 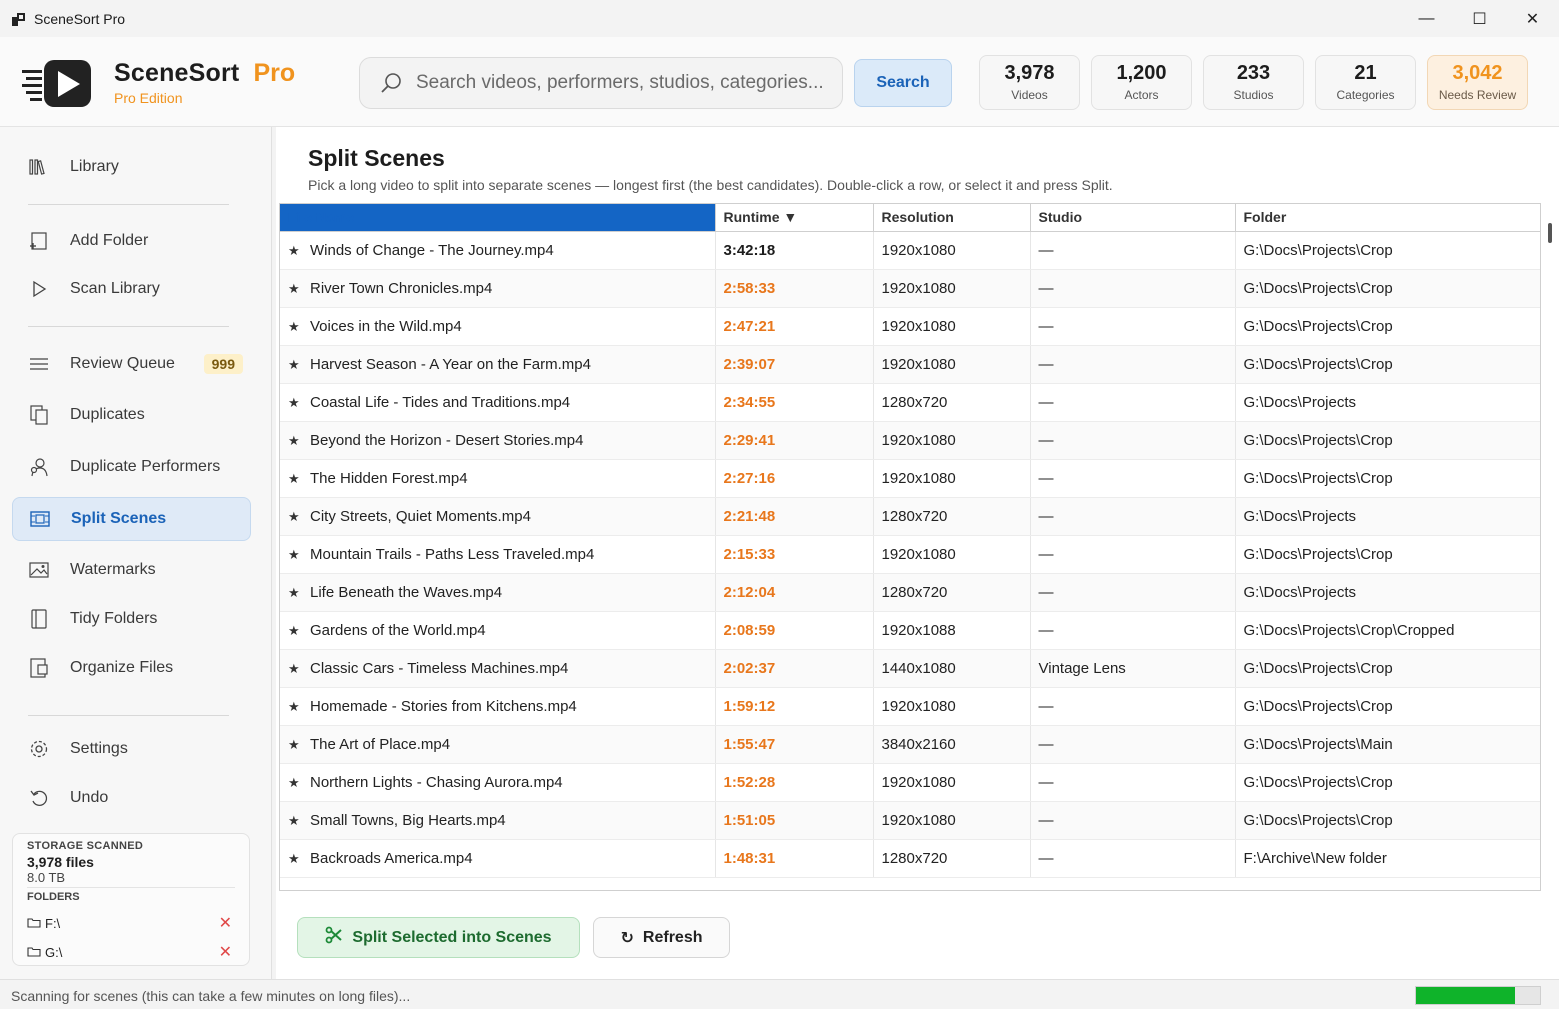 What do you see at coordinates (1387, 218) in the screenshot?
I see `column-header-folder: Folder` at bounding box center [1387, 218].